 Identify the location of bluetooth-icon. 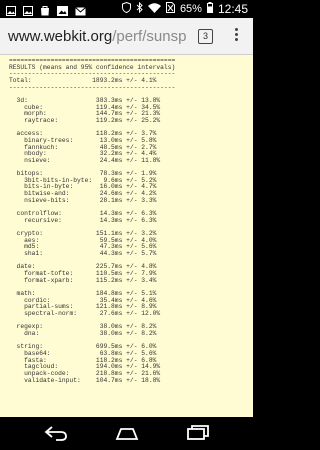
(139, 8).